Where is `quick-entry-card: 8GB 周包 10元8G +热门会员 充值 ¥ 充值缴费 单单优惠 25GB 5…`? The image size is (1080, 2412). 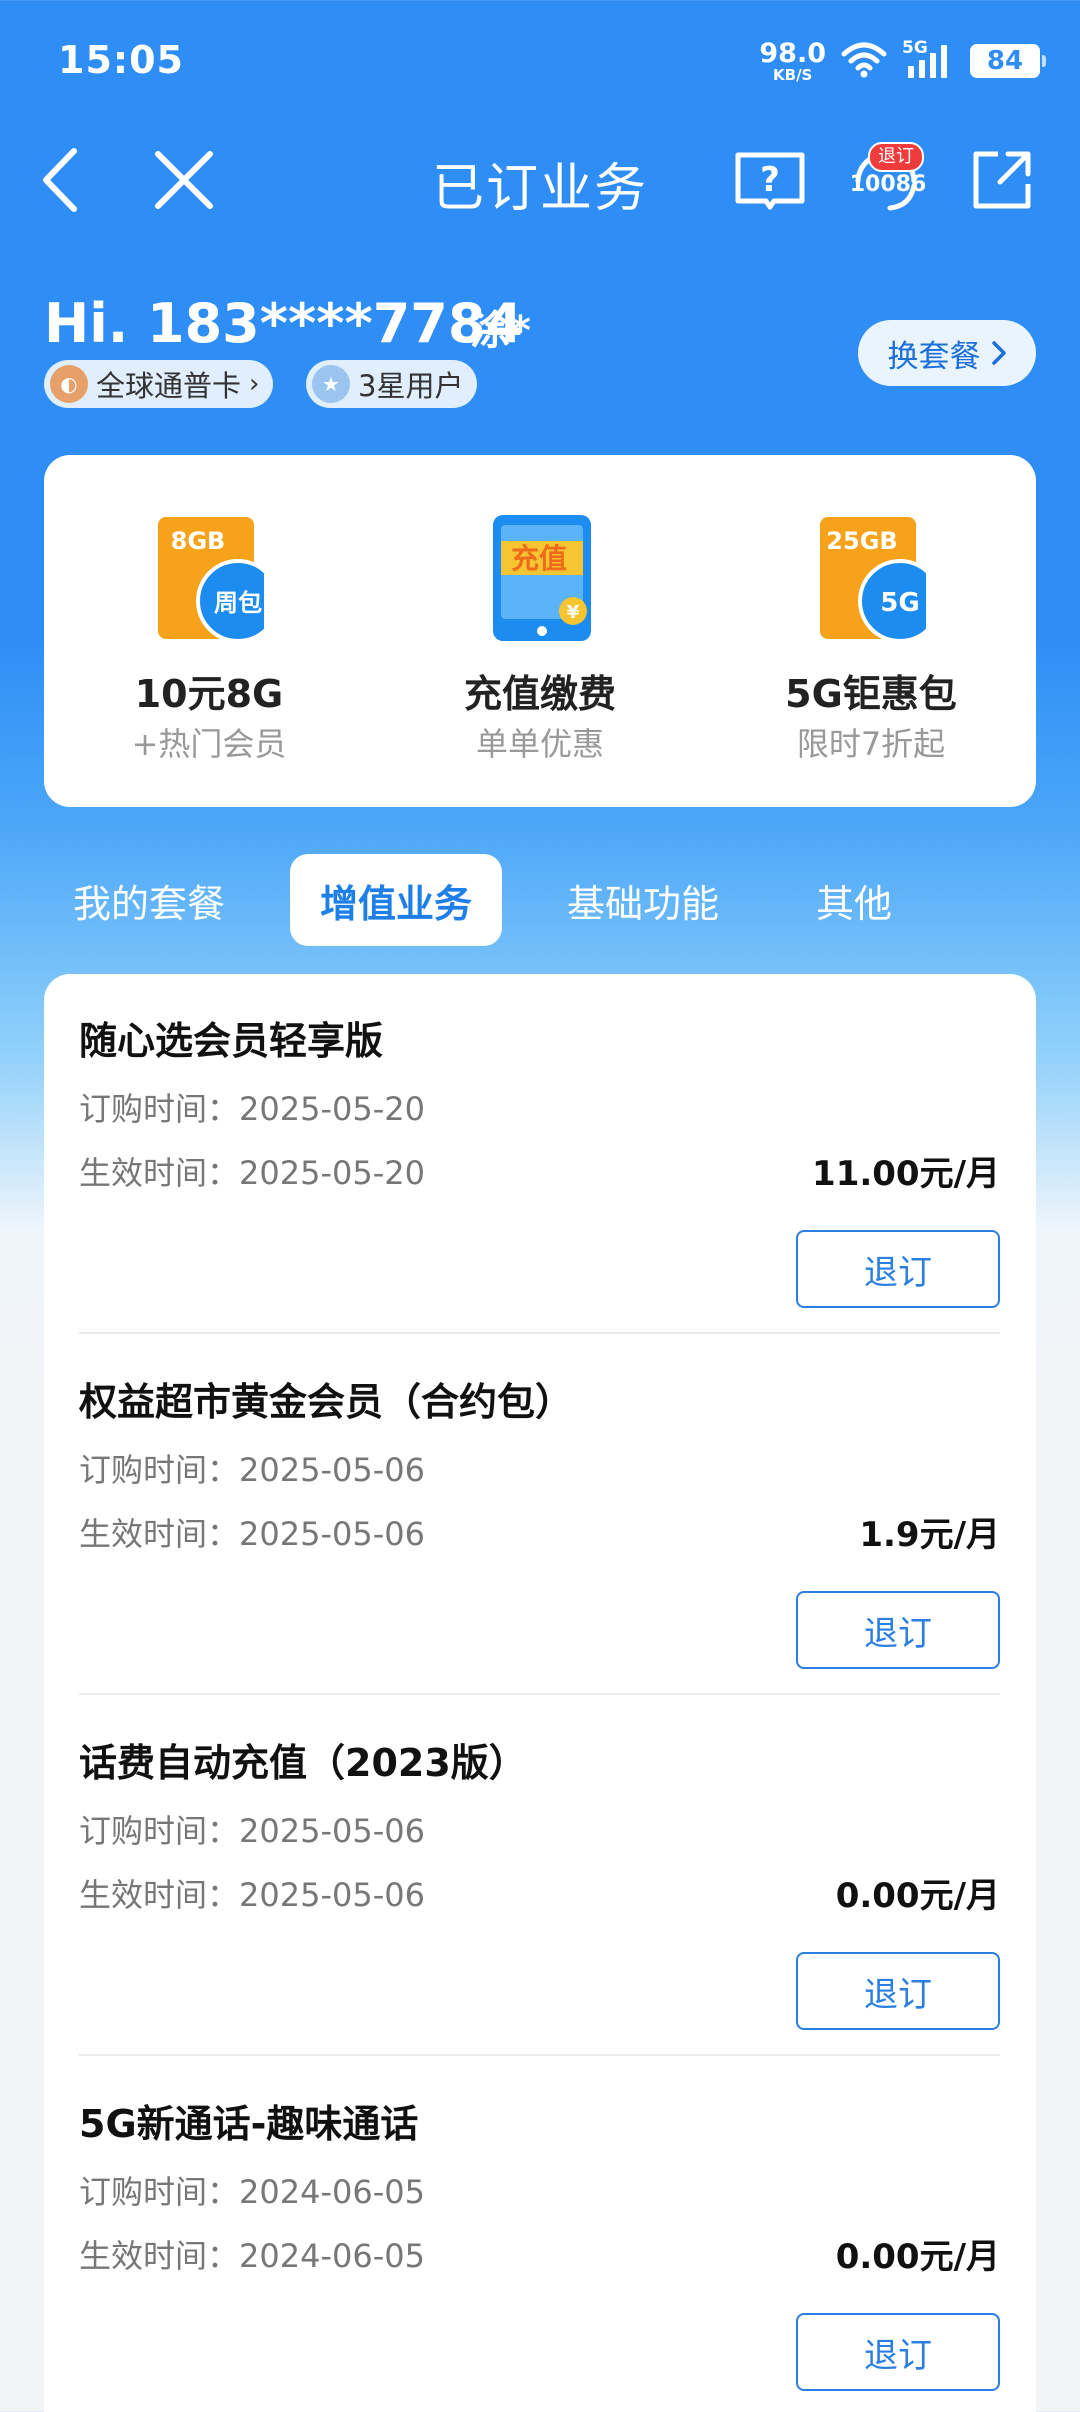
quick-entry-card: 8GB 周包 10元8G +热门会员 充值 ¥ 充值缴费 单单优惠 25GB 5… is located at coordinates (540, 631).